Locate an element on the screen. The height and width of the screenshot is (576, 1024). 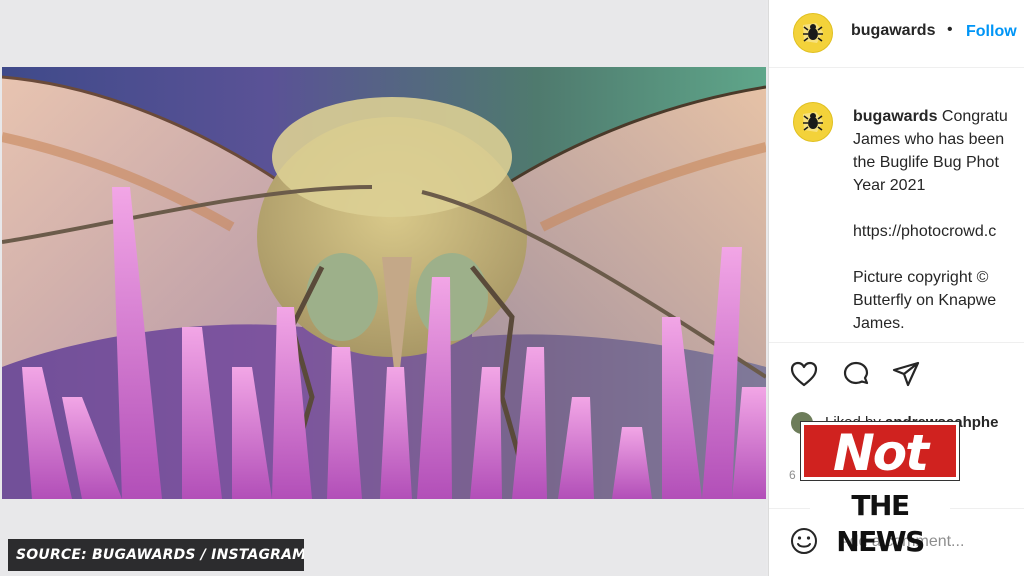
caption-line: Year 2021 is located at coordinates (889, 185).